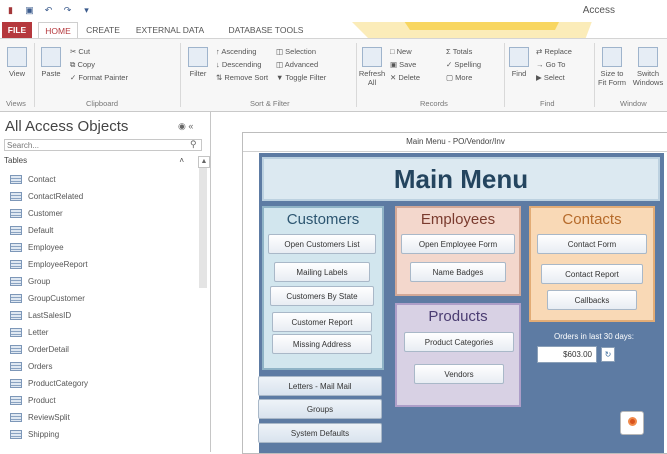 This screenshot has height=454, width=667. Describe the element at coordinates (86, 10) in the screenshot. I see `customize-icon: ▾` at that location.